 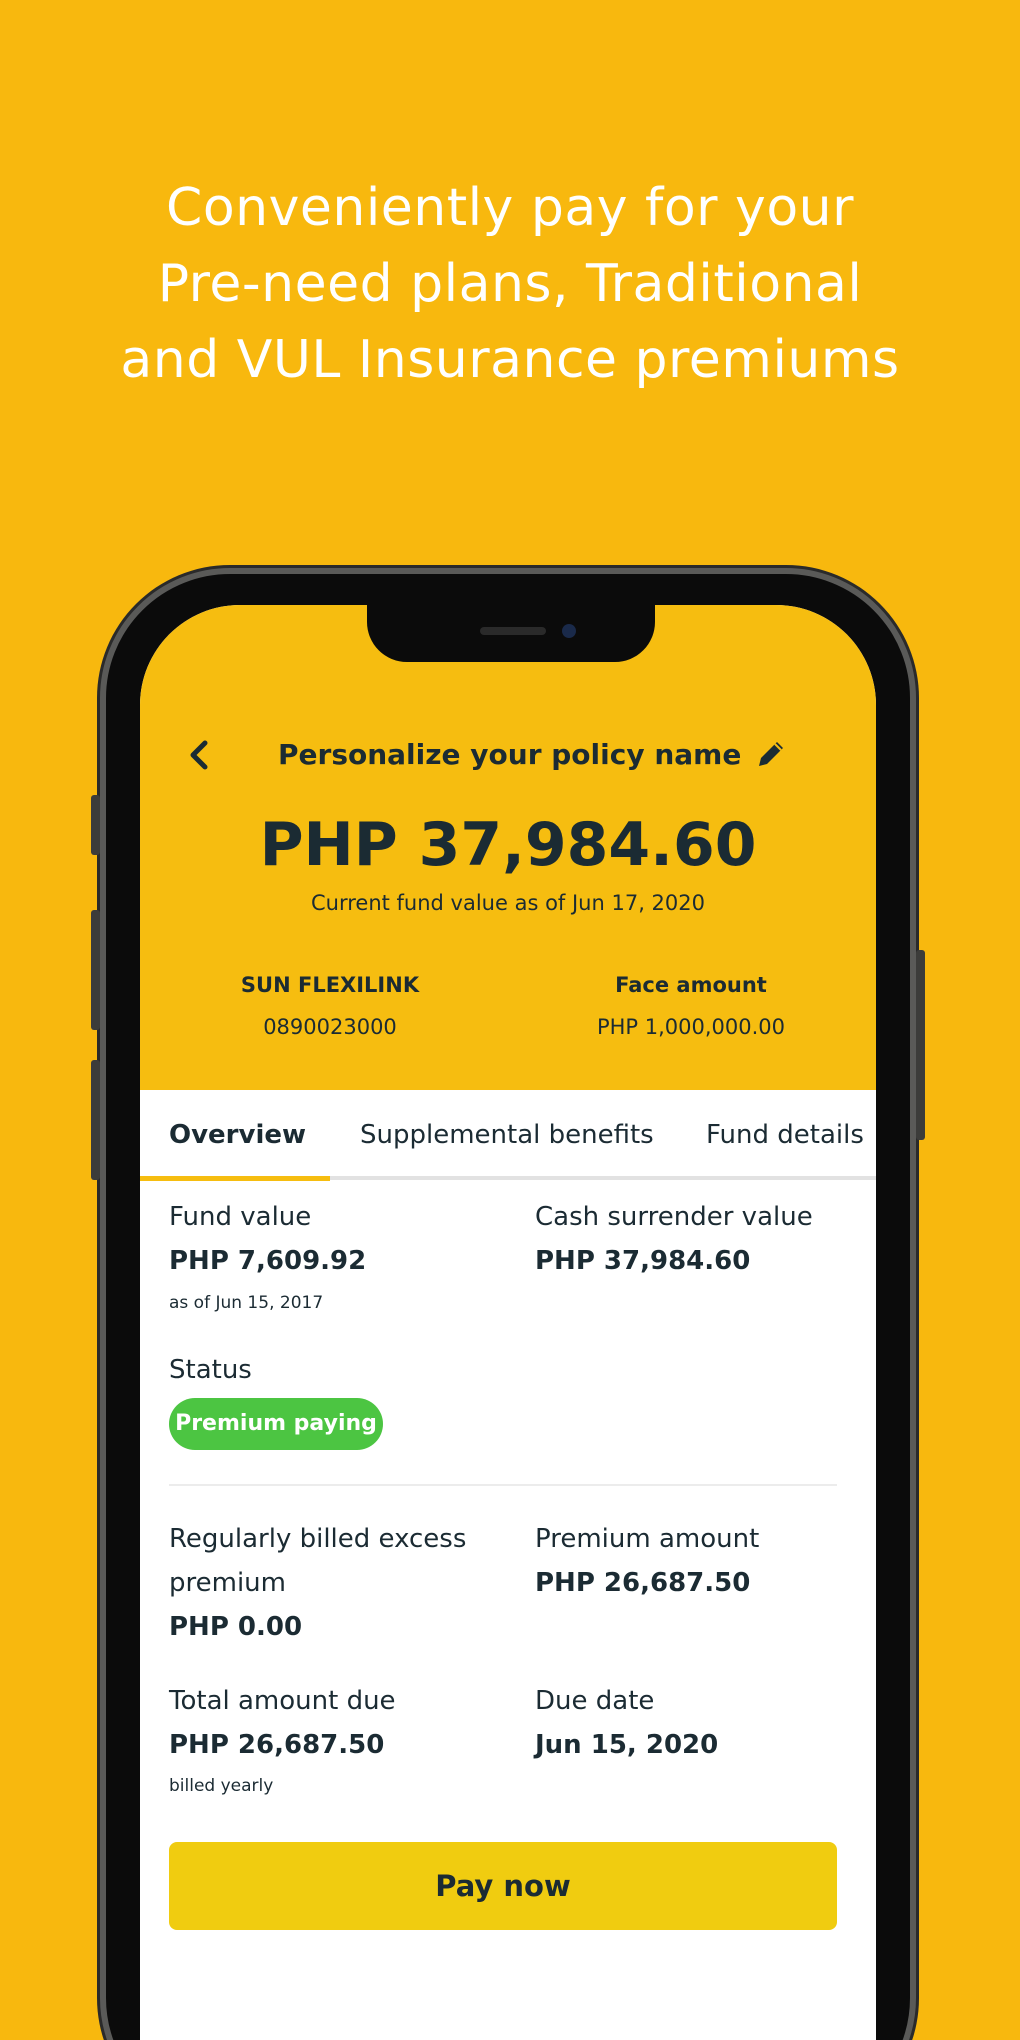 What do you see at coordinates (282, 1701) in the screenshot?
I see `total-due-label: Total amount due` at bounding box center [282, 1701].